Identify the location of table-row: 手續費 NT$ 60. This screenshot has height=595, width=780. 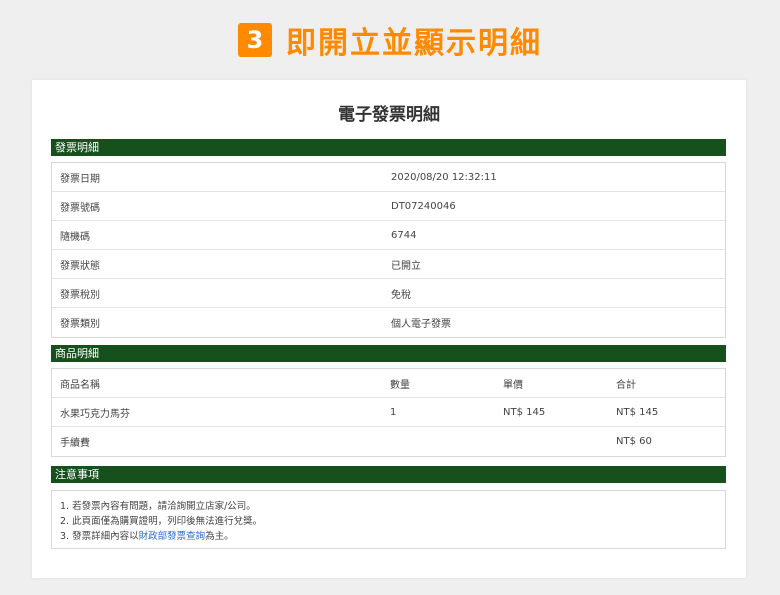
(388, 441).